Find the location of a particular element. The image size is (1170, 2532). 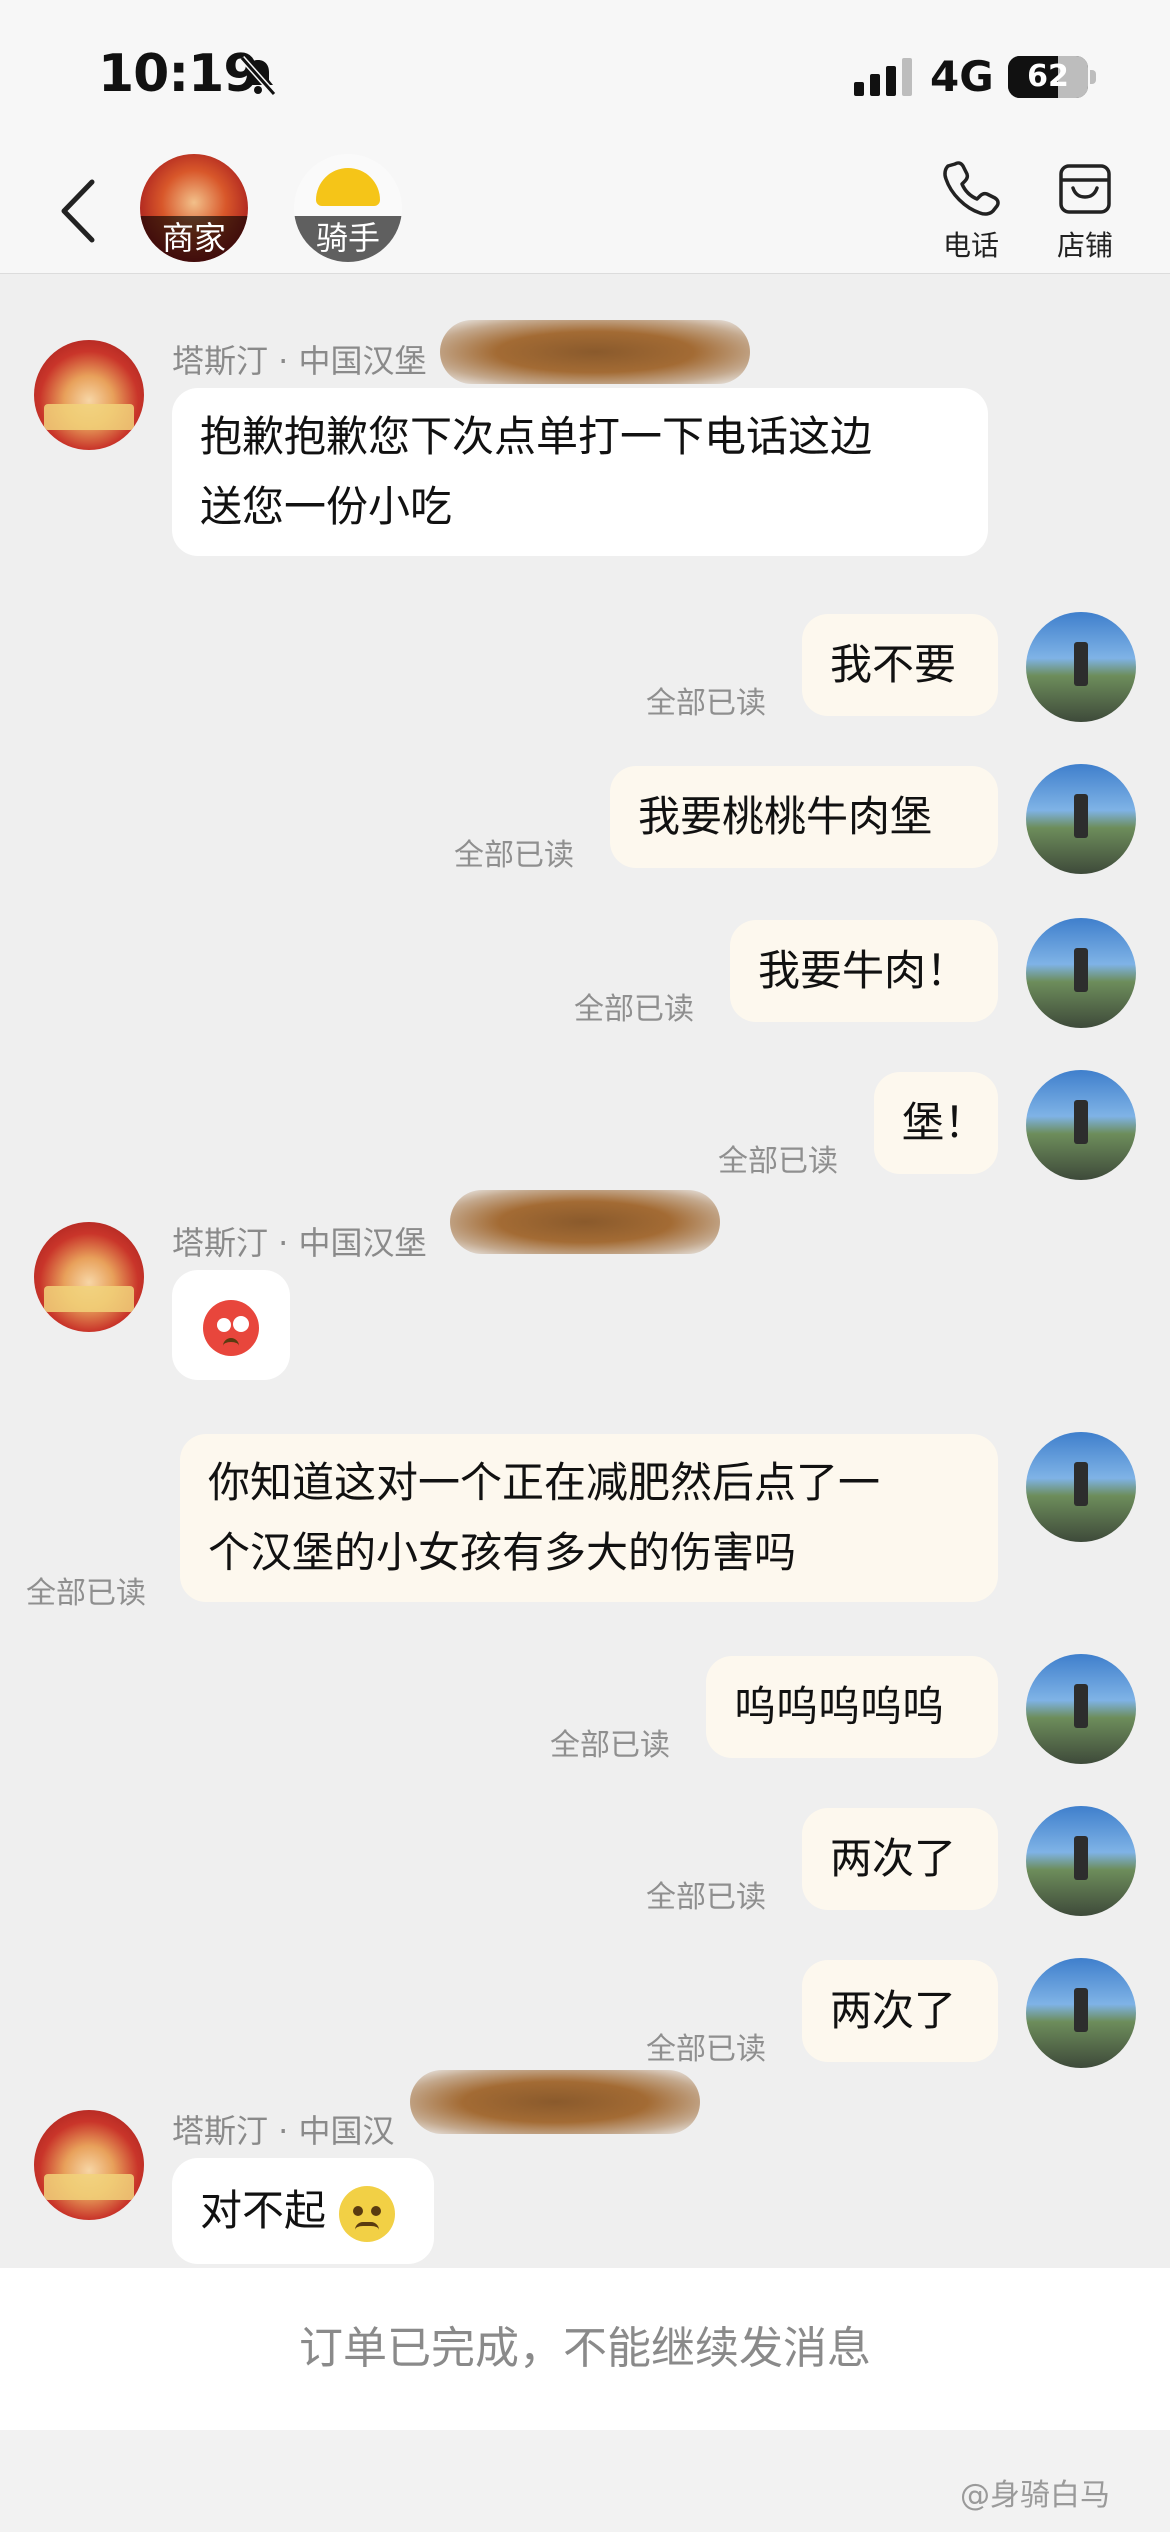

bell-muted-icon is located at coordinates (258, 76).